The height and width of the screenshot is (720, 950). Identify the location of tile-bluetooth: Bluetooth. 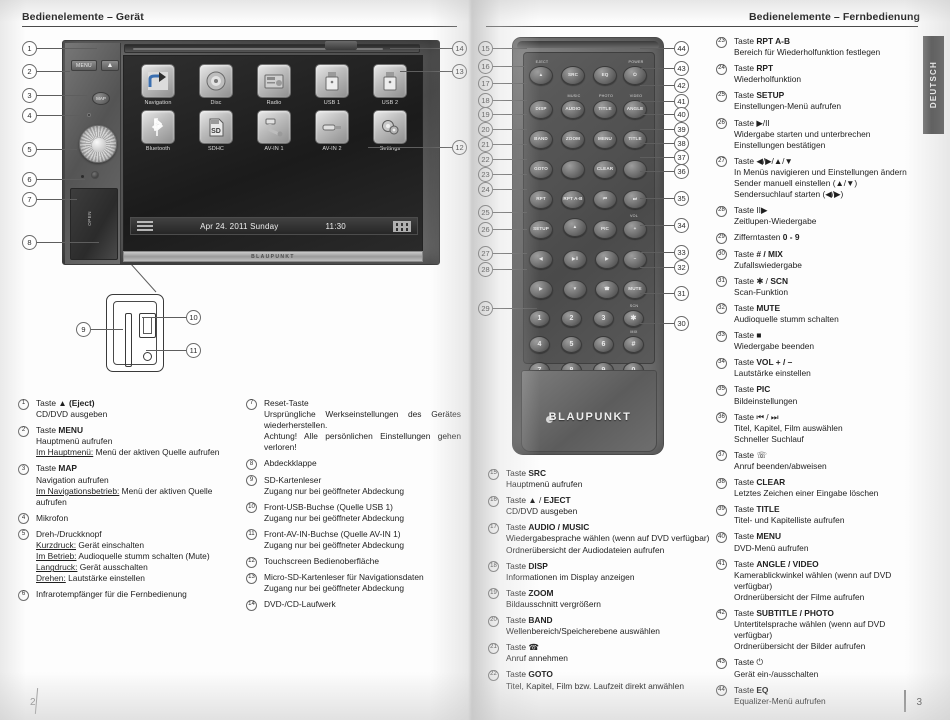
(158, 131).